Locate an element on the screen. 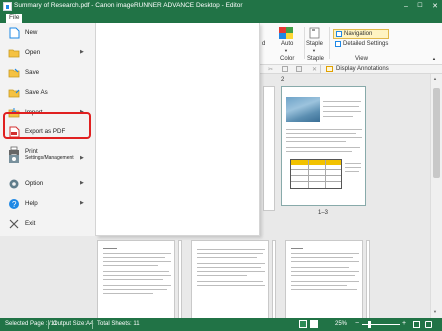 This screenshot has height=331, width=442. fit-page-icon is located at coordinates (416, 324).